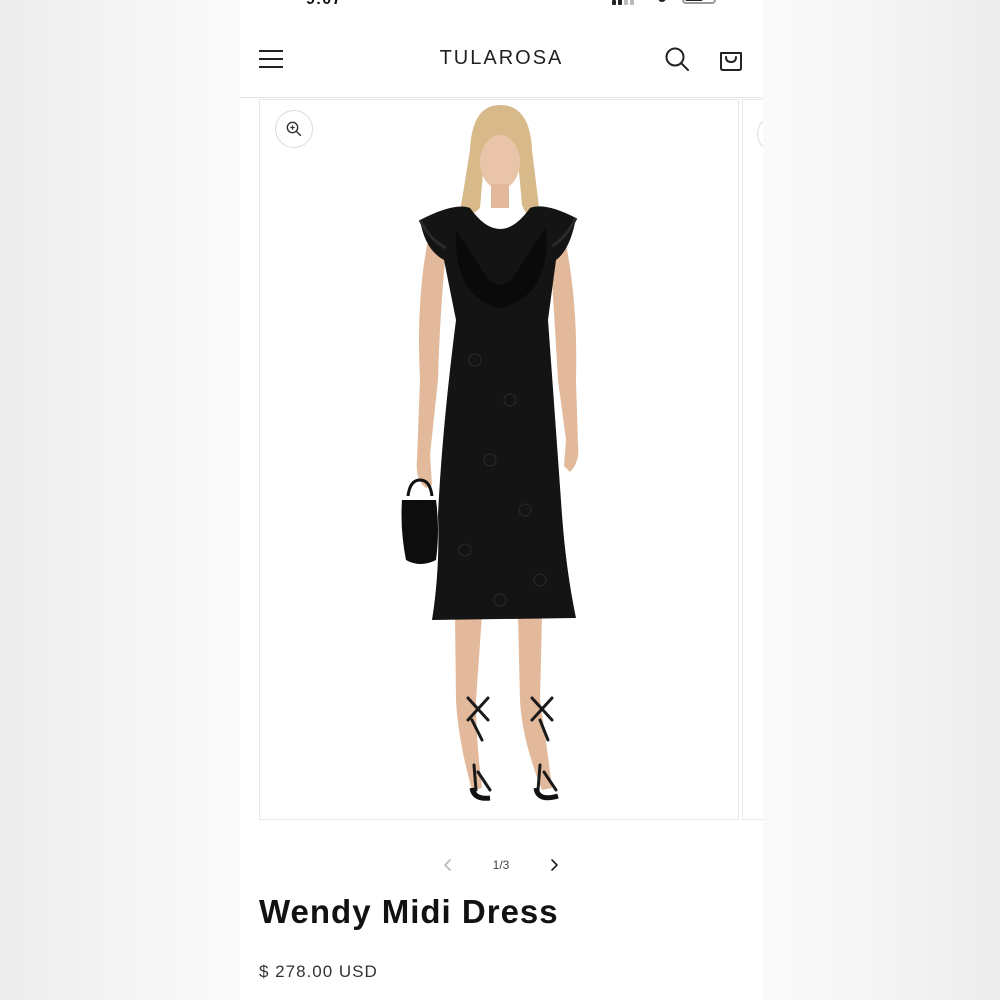 The image size is (1000, 1000). Describe the element at coordinates (501, 6) in the screenshot. I see `status-bar: 9:07` at that location.